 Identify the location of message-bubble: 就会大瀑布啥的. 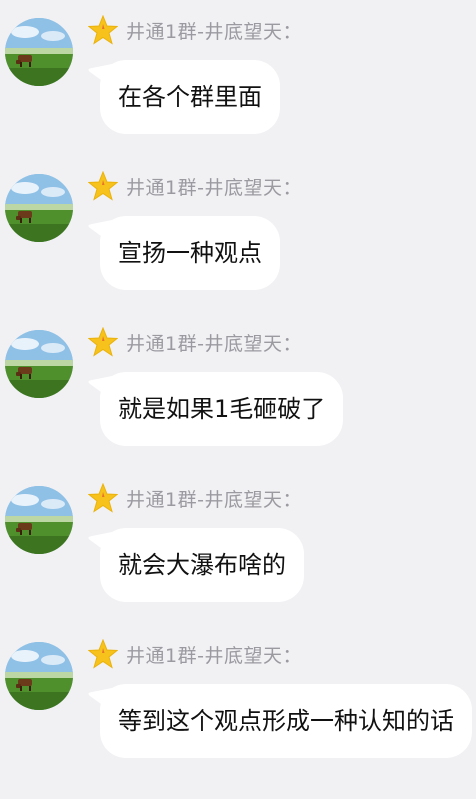
(202, 565).